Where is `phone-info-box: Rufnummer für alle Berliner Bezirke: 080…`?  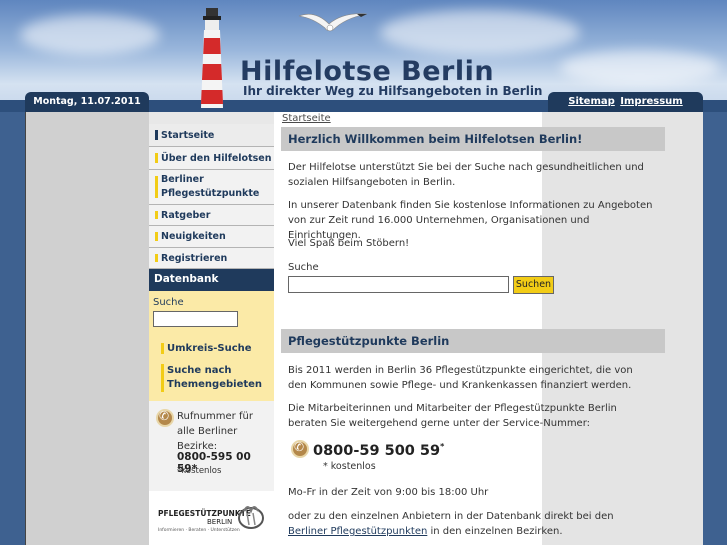 phone-info-box: Rufnummer für alle Berliner Bezirke: 080… is located at coordinates (211, 446).